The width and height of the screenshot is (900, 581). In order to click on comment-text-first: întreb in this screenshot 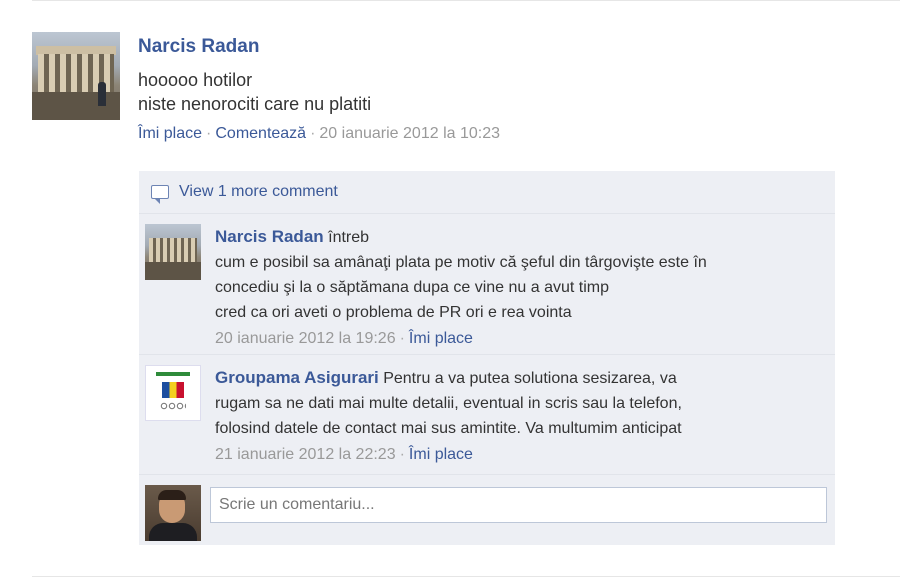, I will do `click(349, 237)`.